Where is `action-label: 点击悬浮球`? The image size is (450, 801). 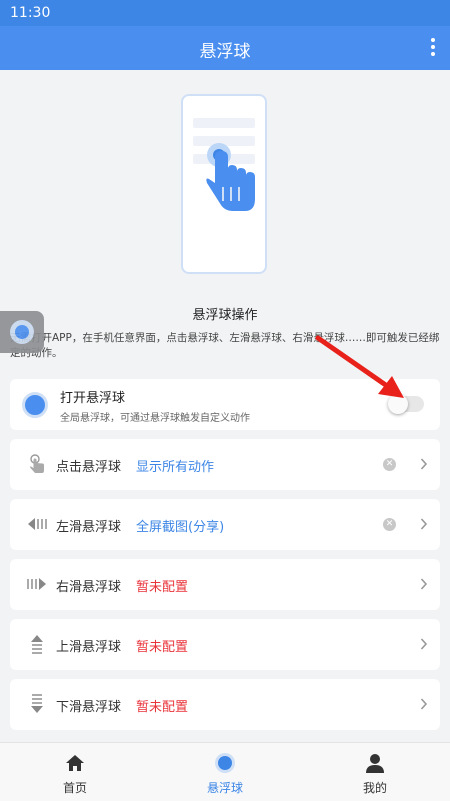
action-label: 点击悬浮球 is located at coordinates (89, 467).